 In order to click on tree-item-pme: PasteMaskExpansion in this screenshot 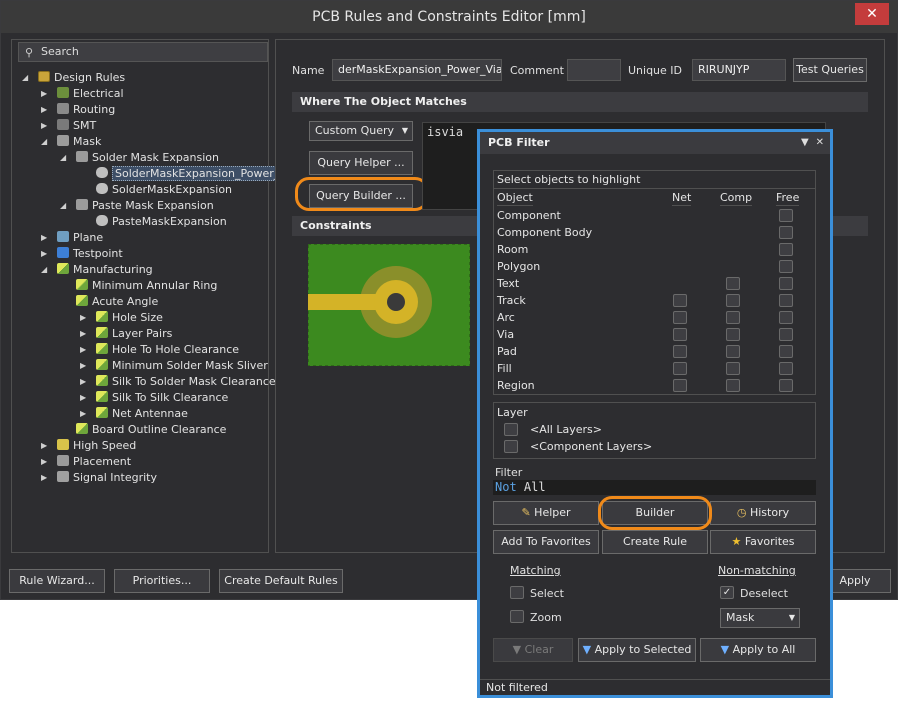, I will do `click(161, 222)`.